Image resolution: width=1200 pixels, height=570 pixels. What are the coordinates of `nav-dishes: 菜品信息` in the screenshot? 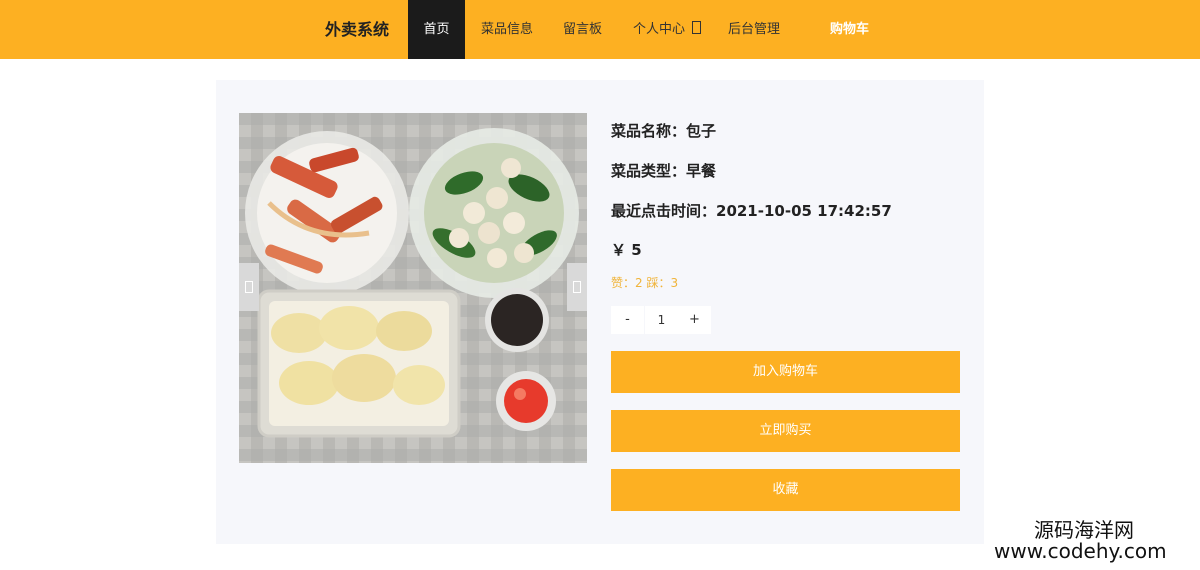 It's located at (507, 29).